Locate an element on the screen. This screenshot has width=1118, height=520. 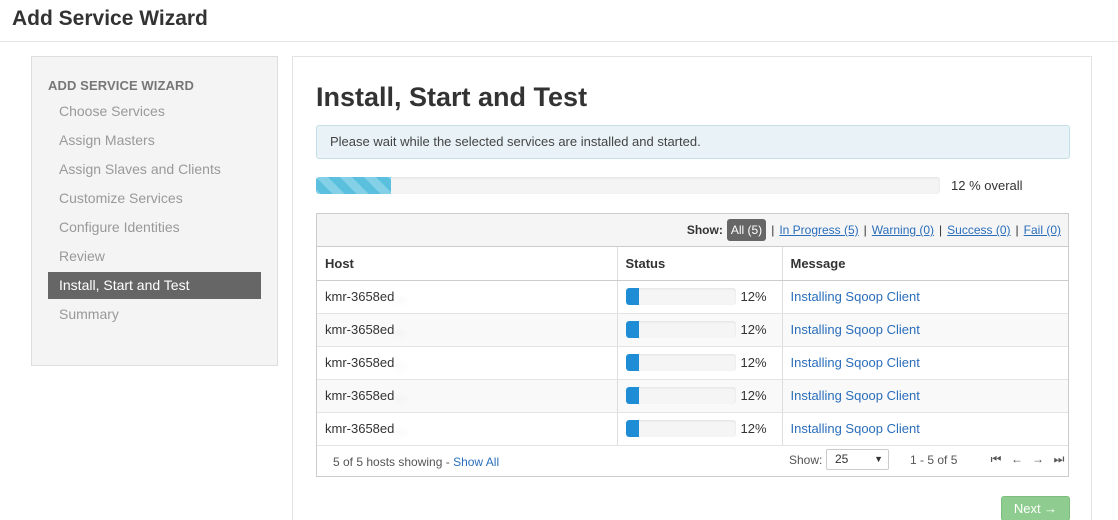
overall-progress-label: 12 % overall is located at coordinates (987, 185).